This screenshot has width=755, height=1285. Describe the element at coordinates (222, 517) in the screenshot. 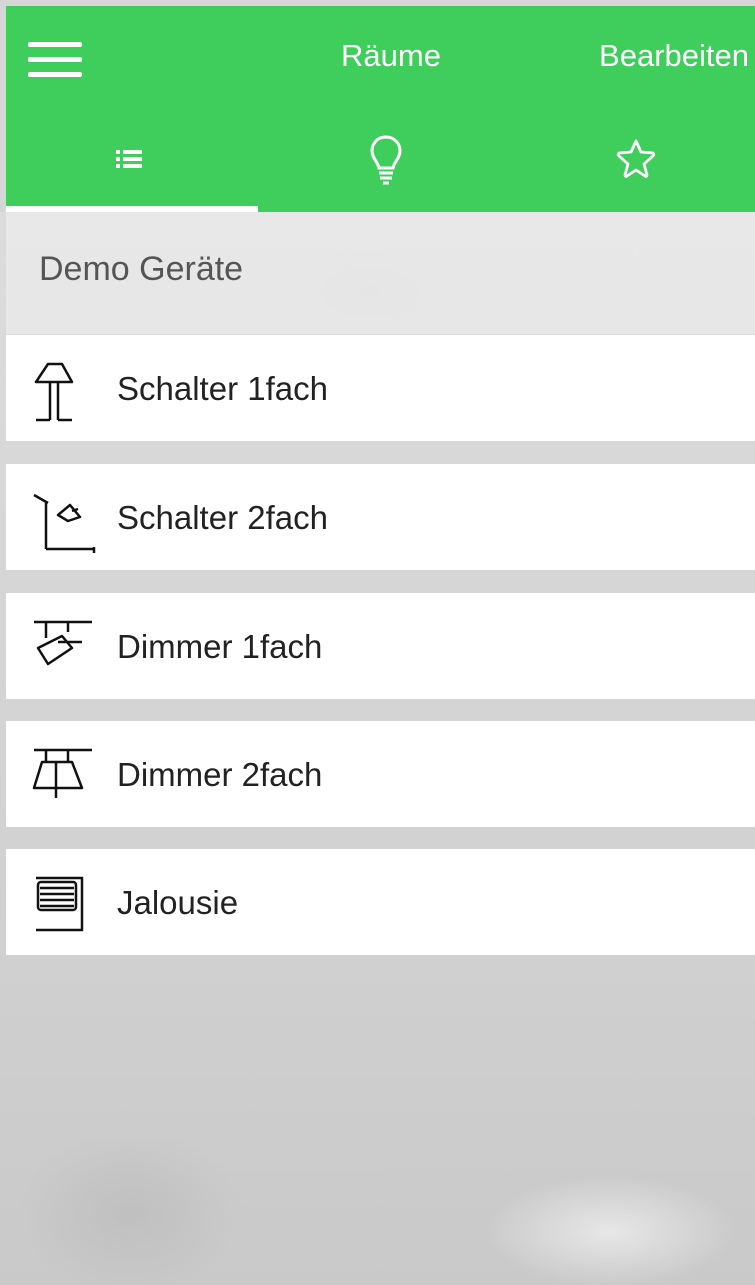

I see `device-label: Schalter 2fach` at that location.